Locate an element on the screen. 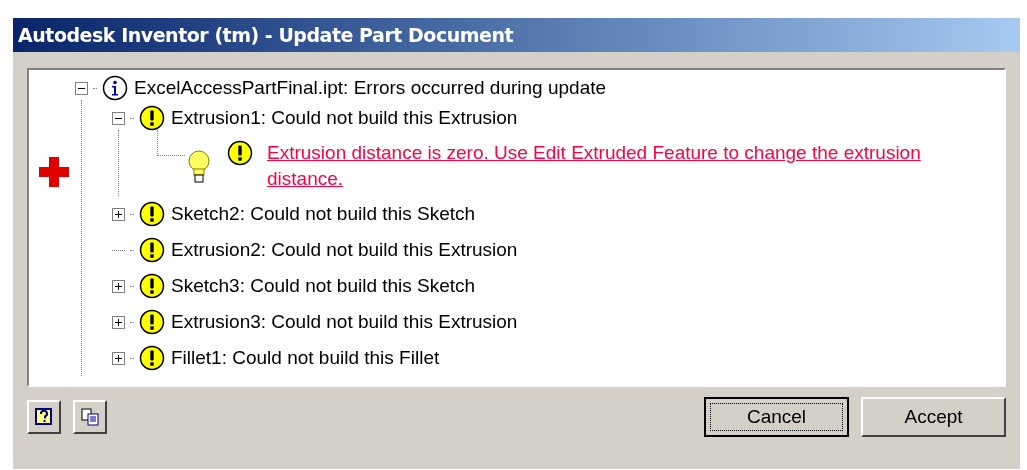 The height and width of the screenshot is (470, 1027). dialog-button: Accept is located at coordinates (933, 417).